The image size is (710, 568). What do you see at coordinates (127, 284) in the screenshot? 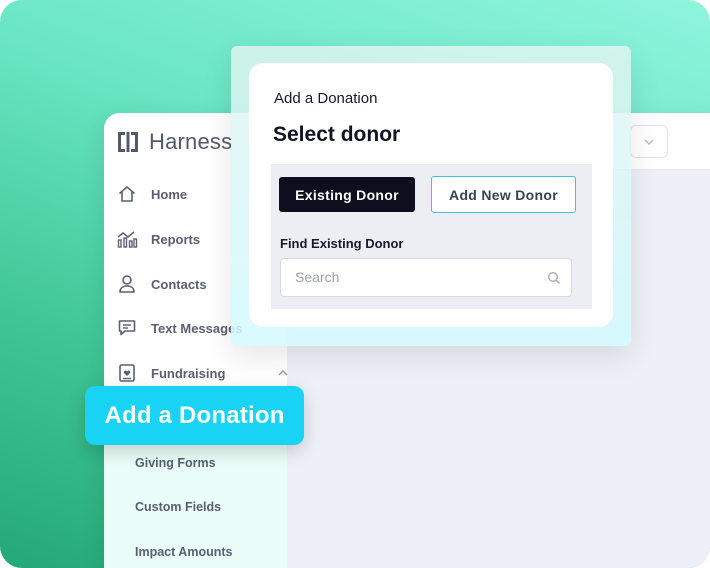
I see `user-icon` at bounding box center [127, 284].